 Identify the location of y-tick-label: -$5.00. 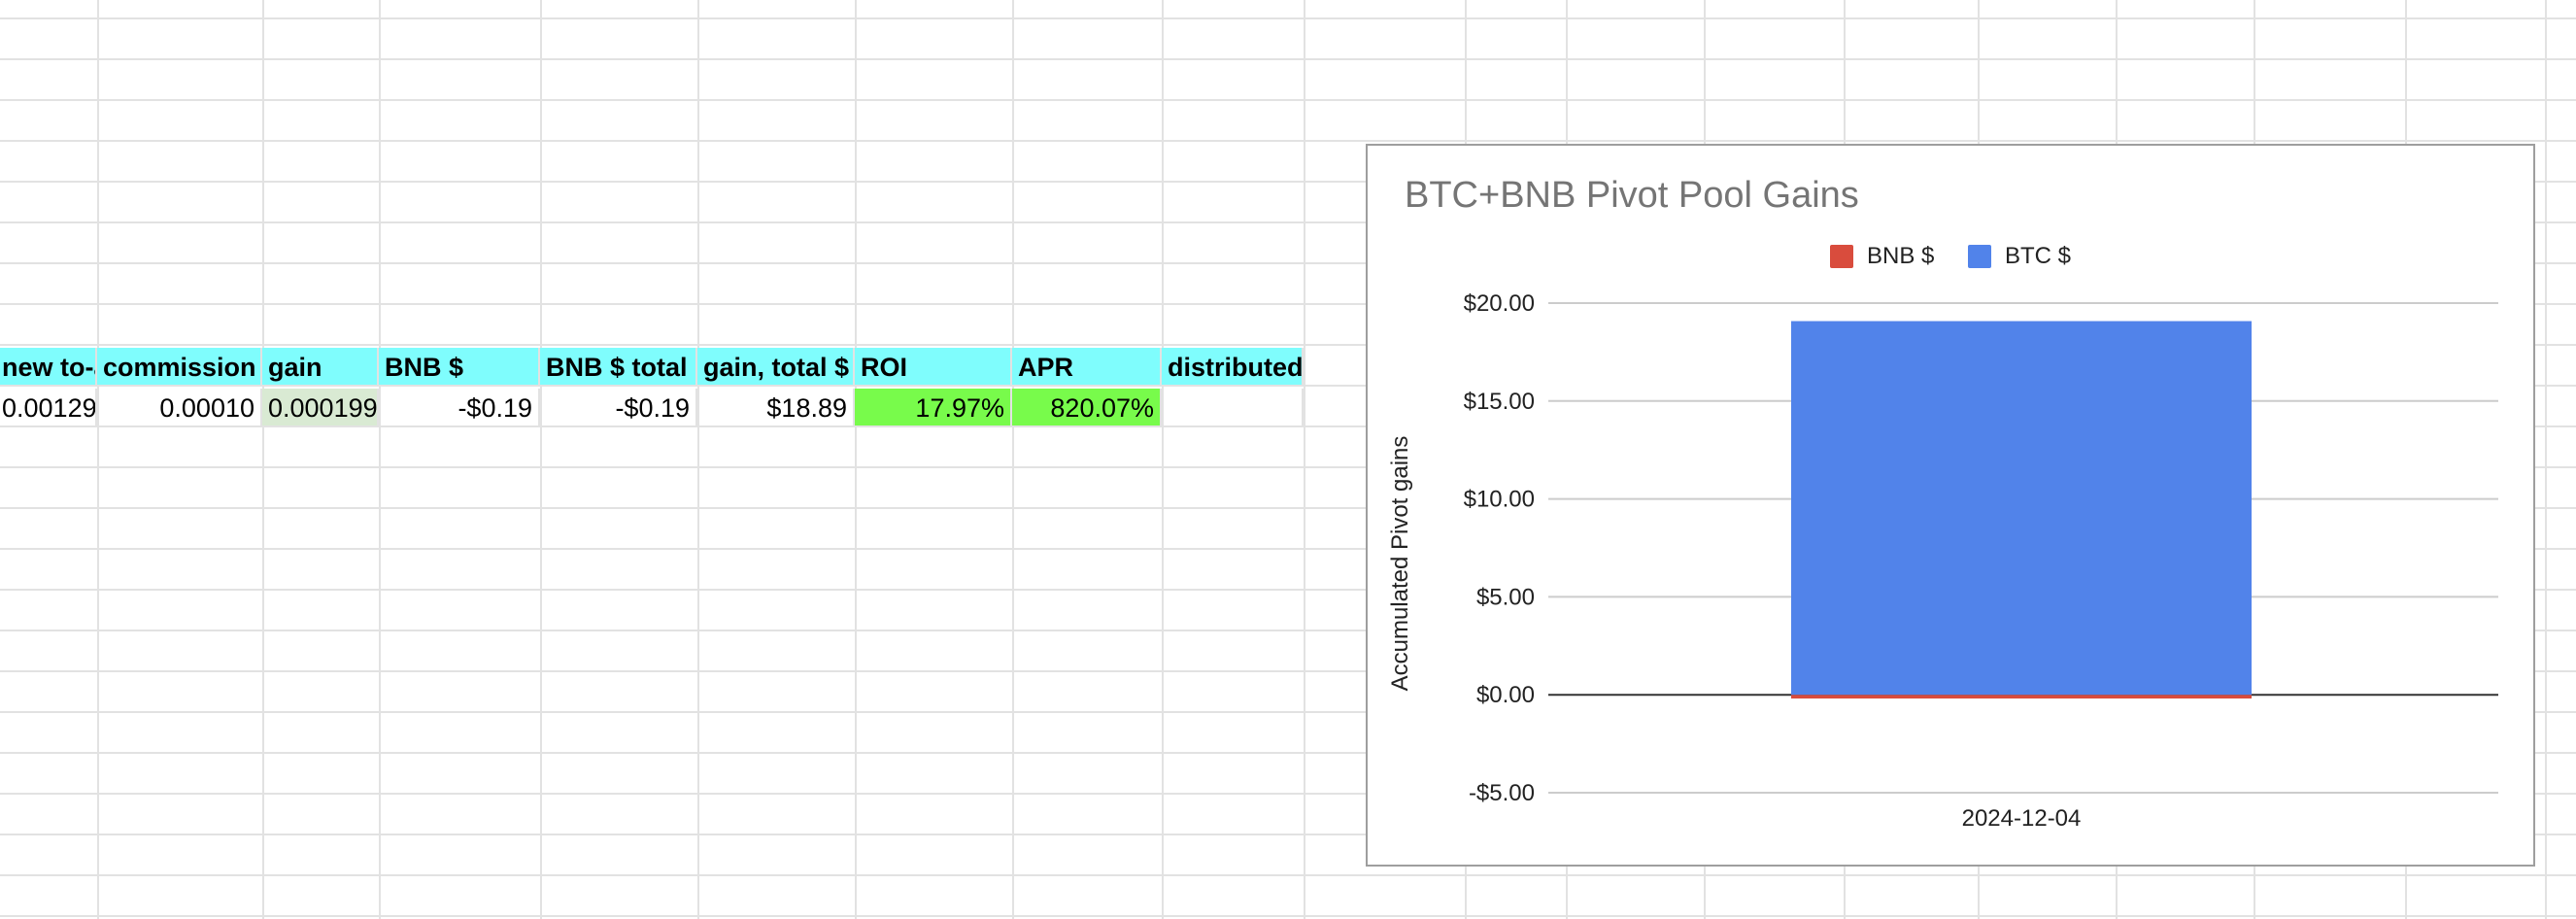
(1502, 793).